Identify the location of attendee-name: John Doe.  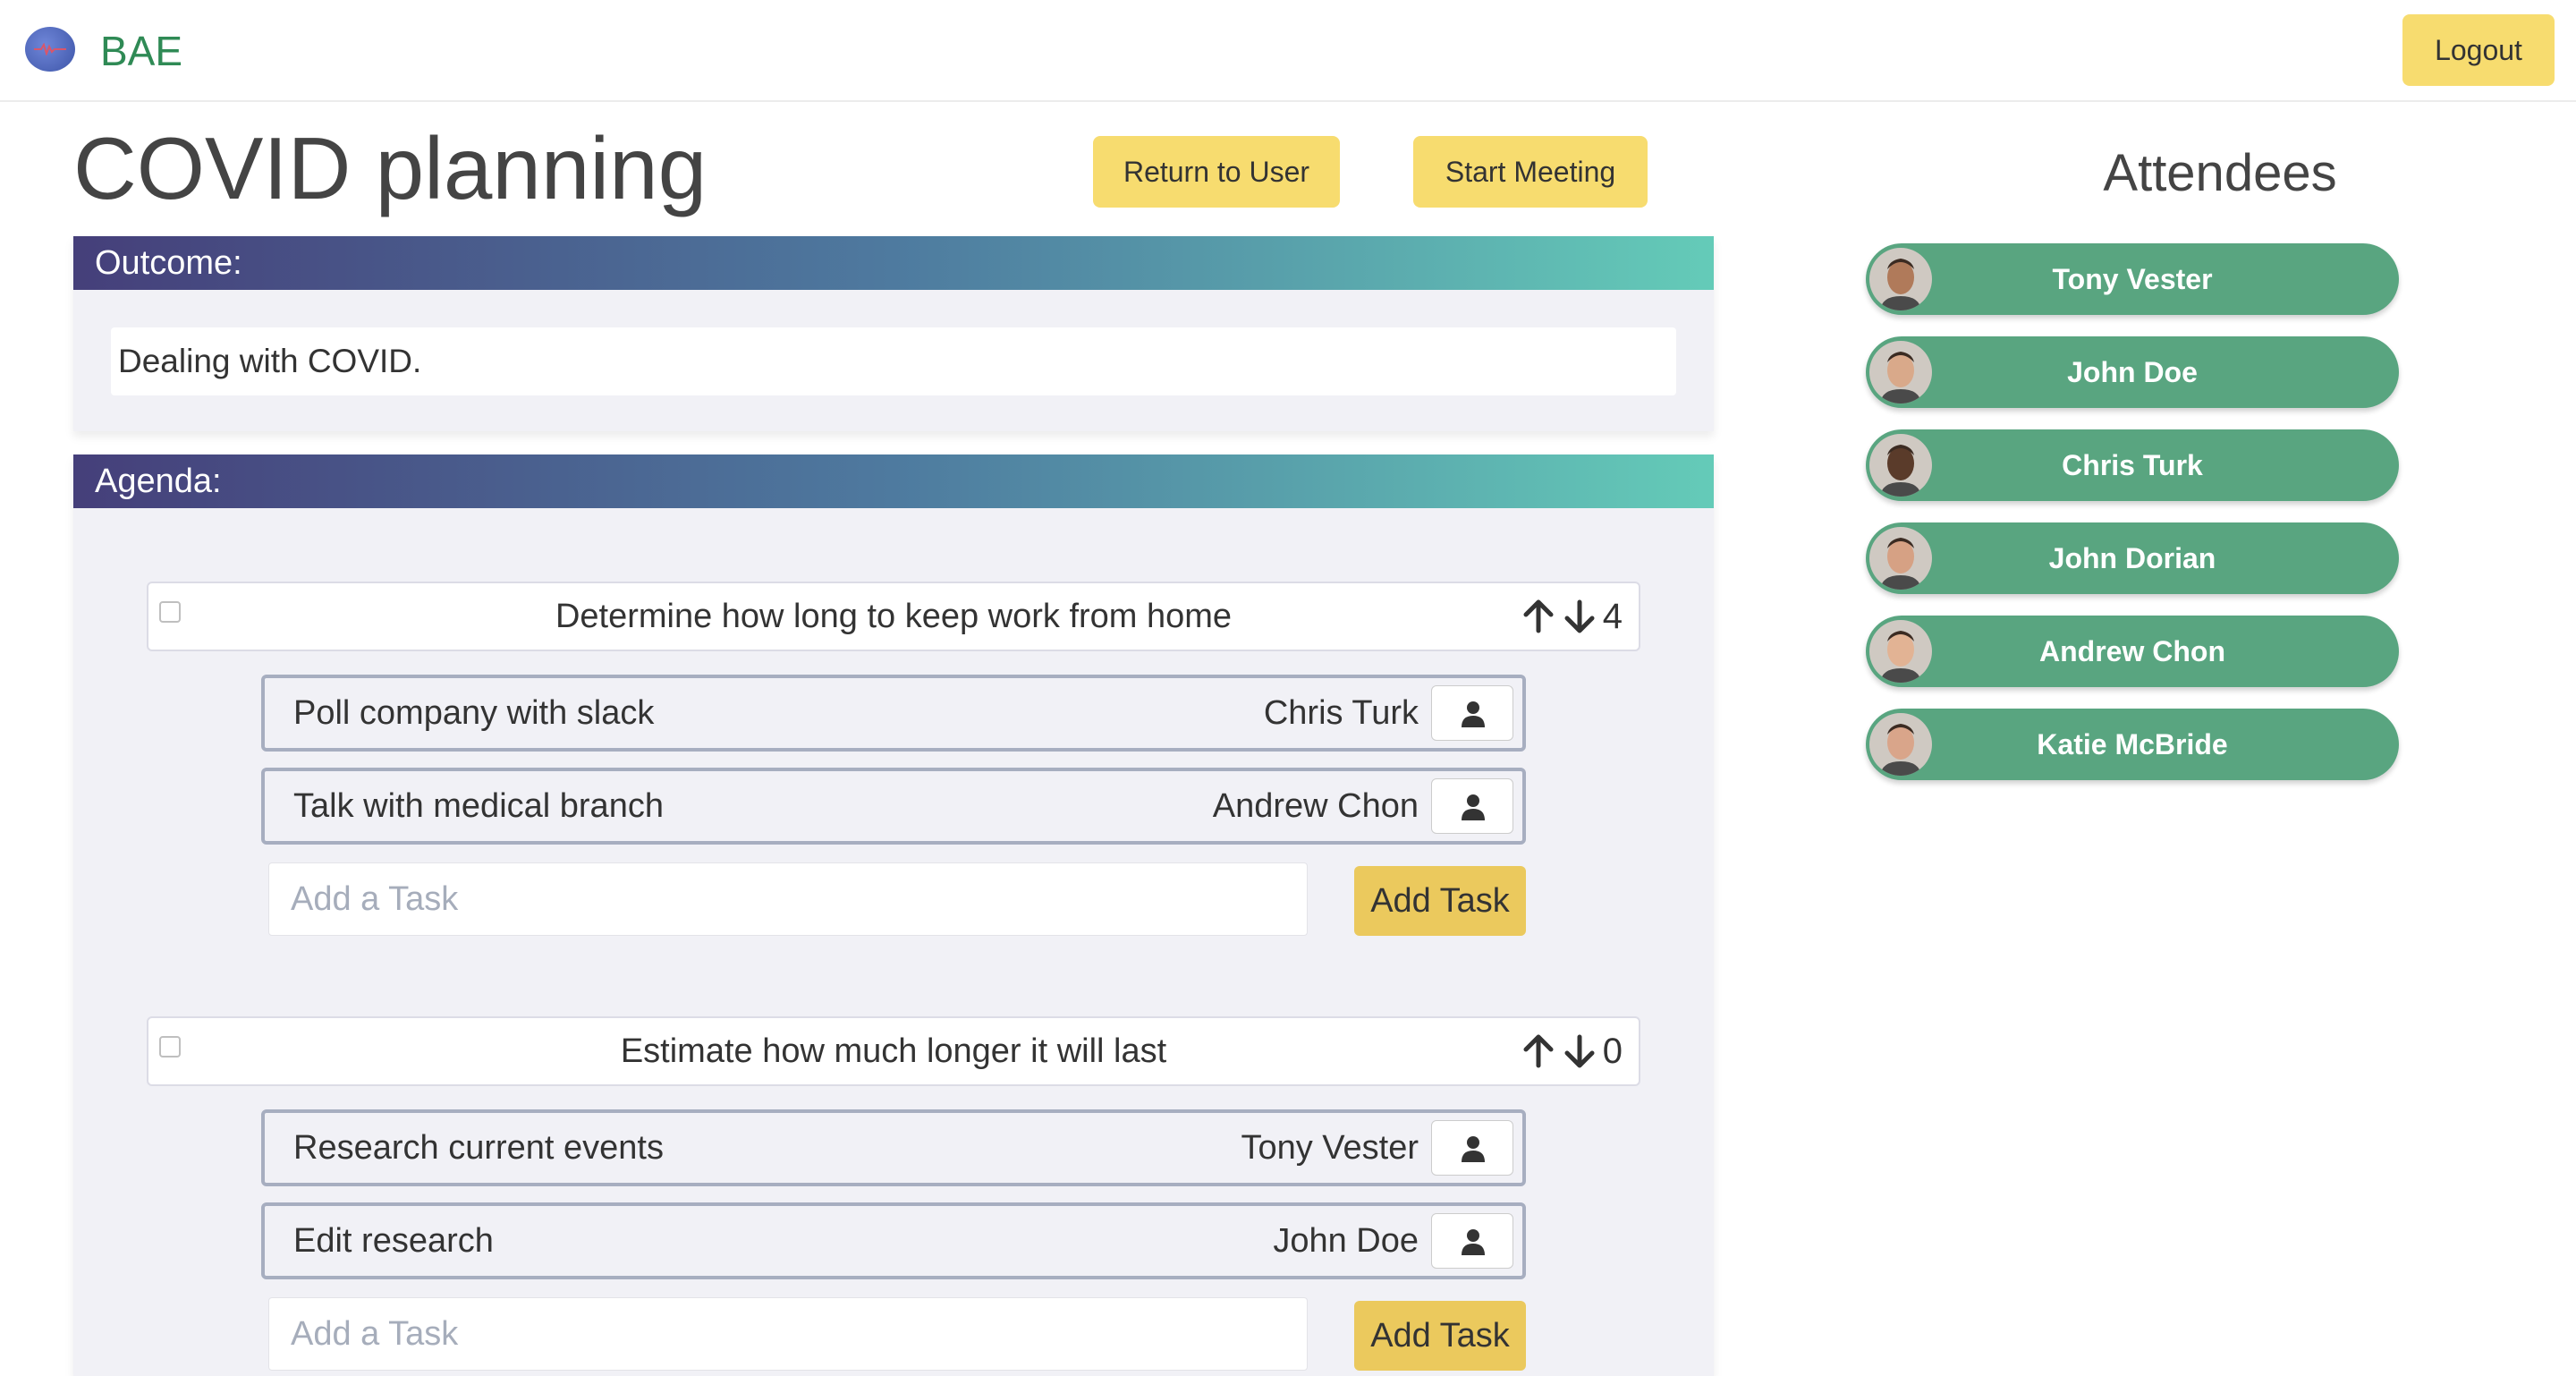
(2132, 372).